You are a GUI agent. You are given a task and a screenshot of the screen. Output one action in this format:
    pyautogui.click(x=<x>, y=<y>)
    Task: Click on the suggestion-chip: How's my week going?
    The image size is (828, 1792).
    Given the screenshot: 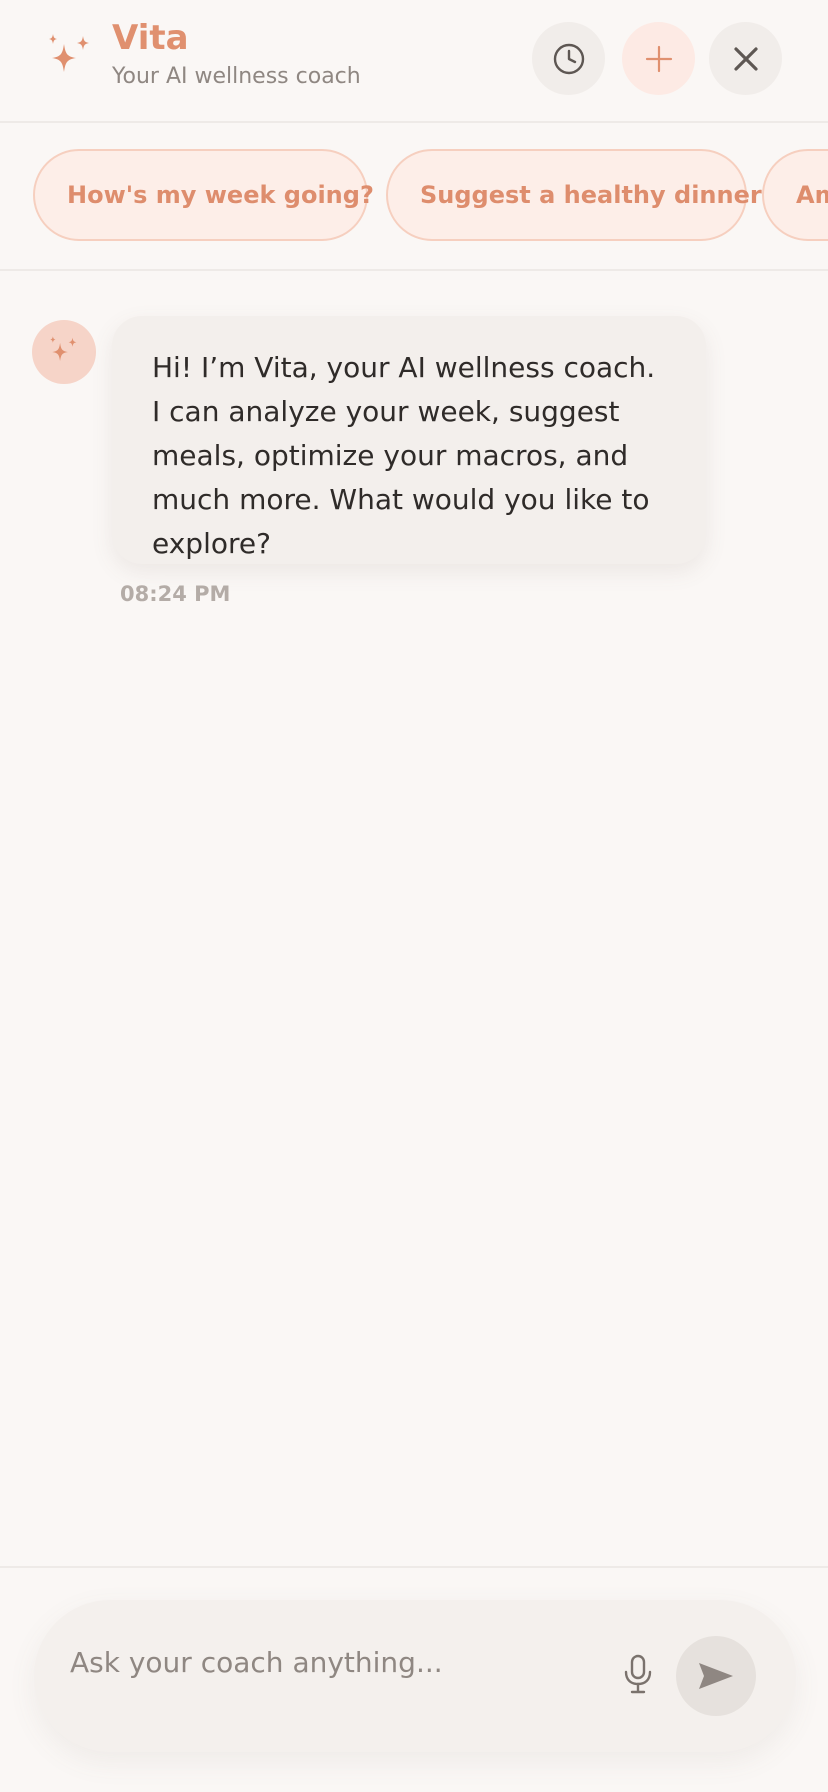 What is the action you would take?
    pyautogui.click(x=203, y=195)
    